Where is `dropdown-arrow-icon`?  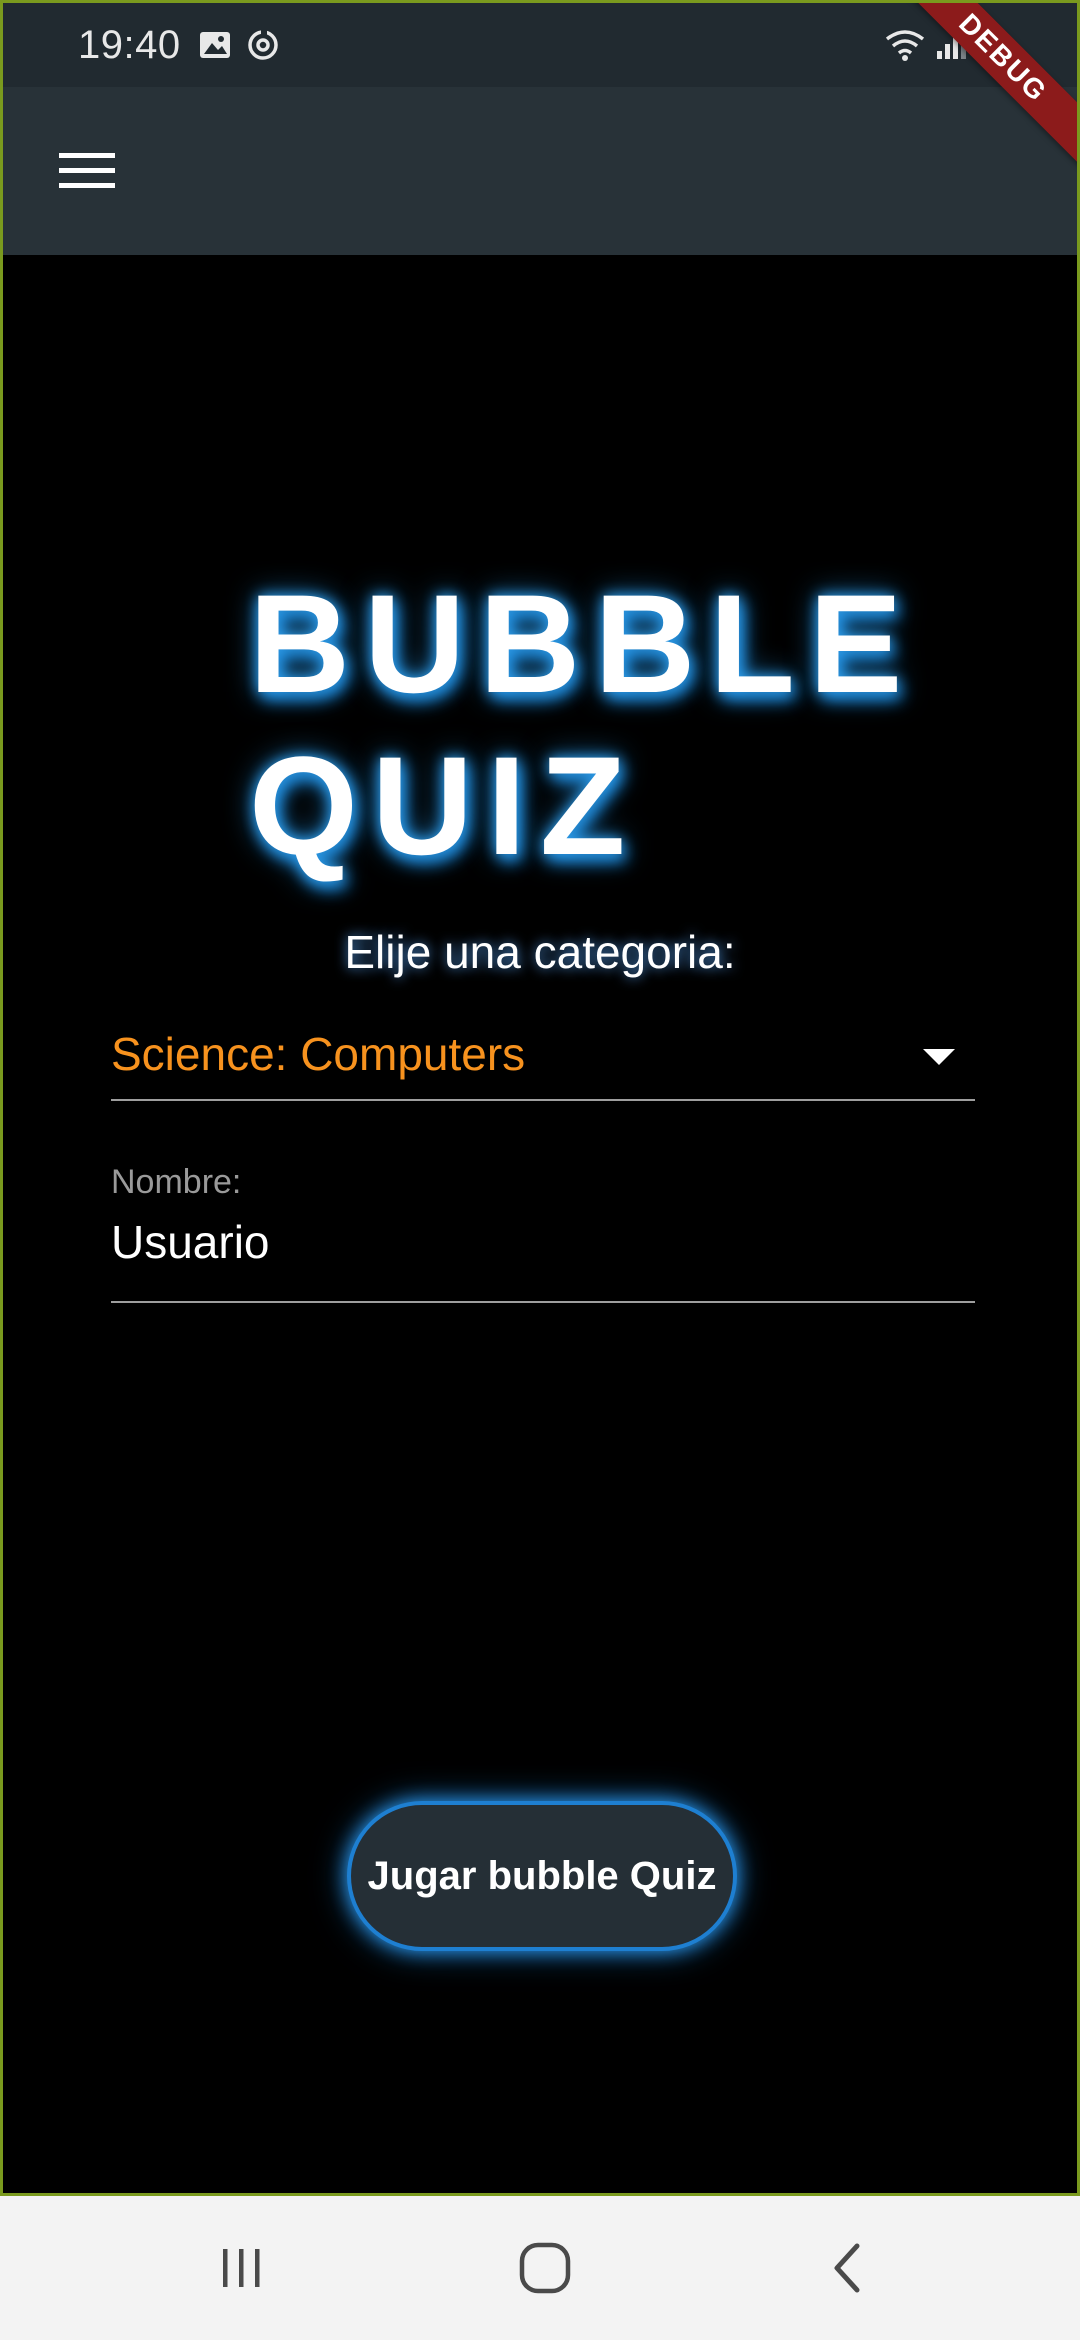
dropdown-arrow-icon is located at coordinates (939, 1057).